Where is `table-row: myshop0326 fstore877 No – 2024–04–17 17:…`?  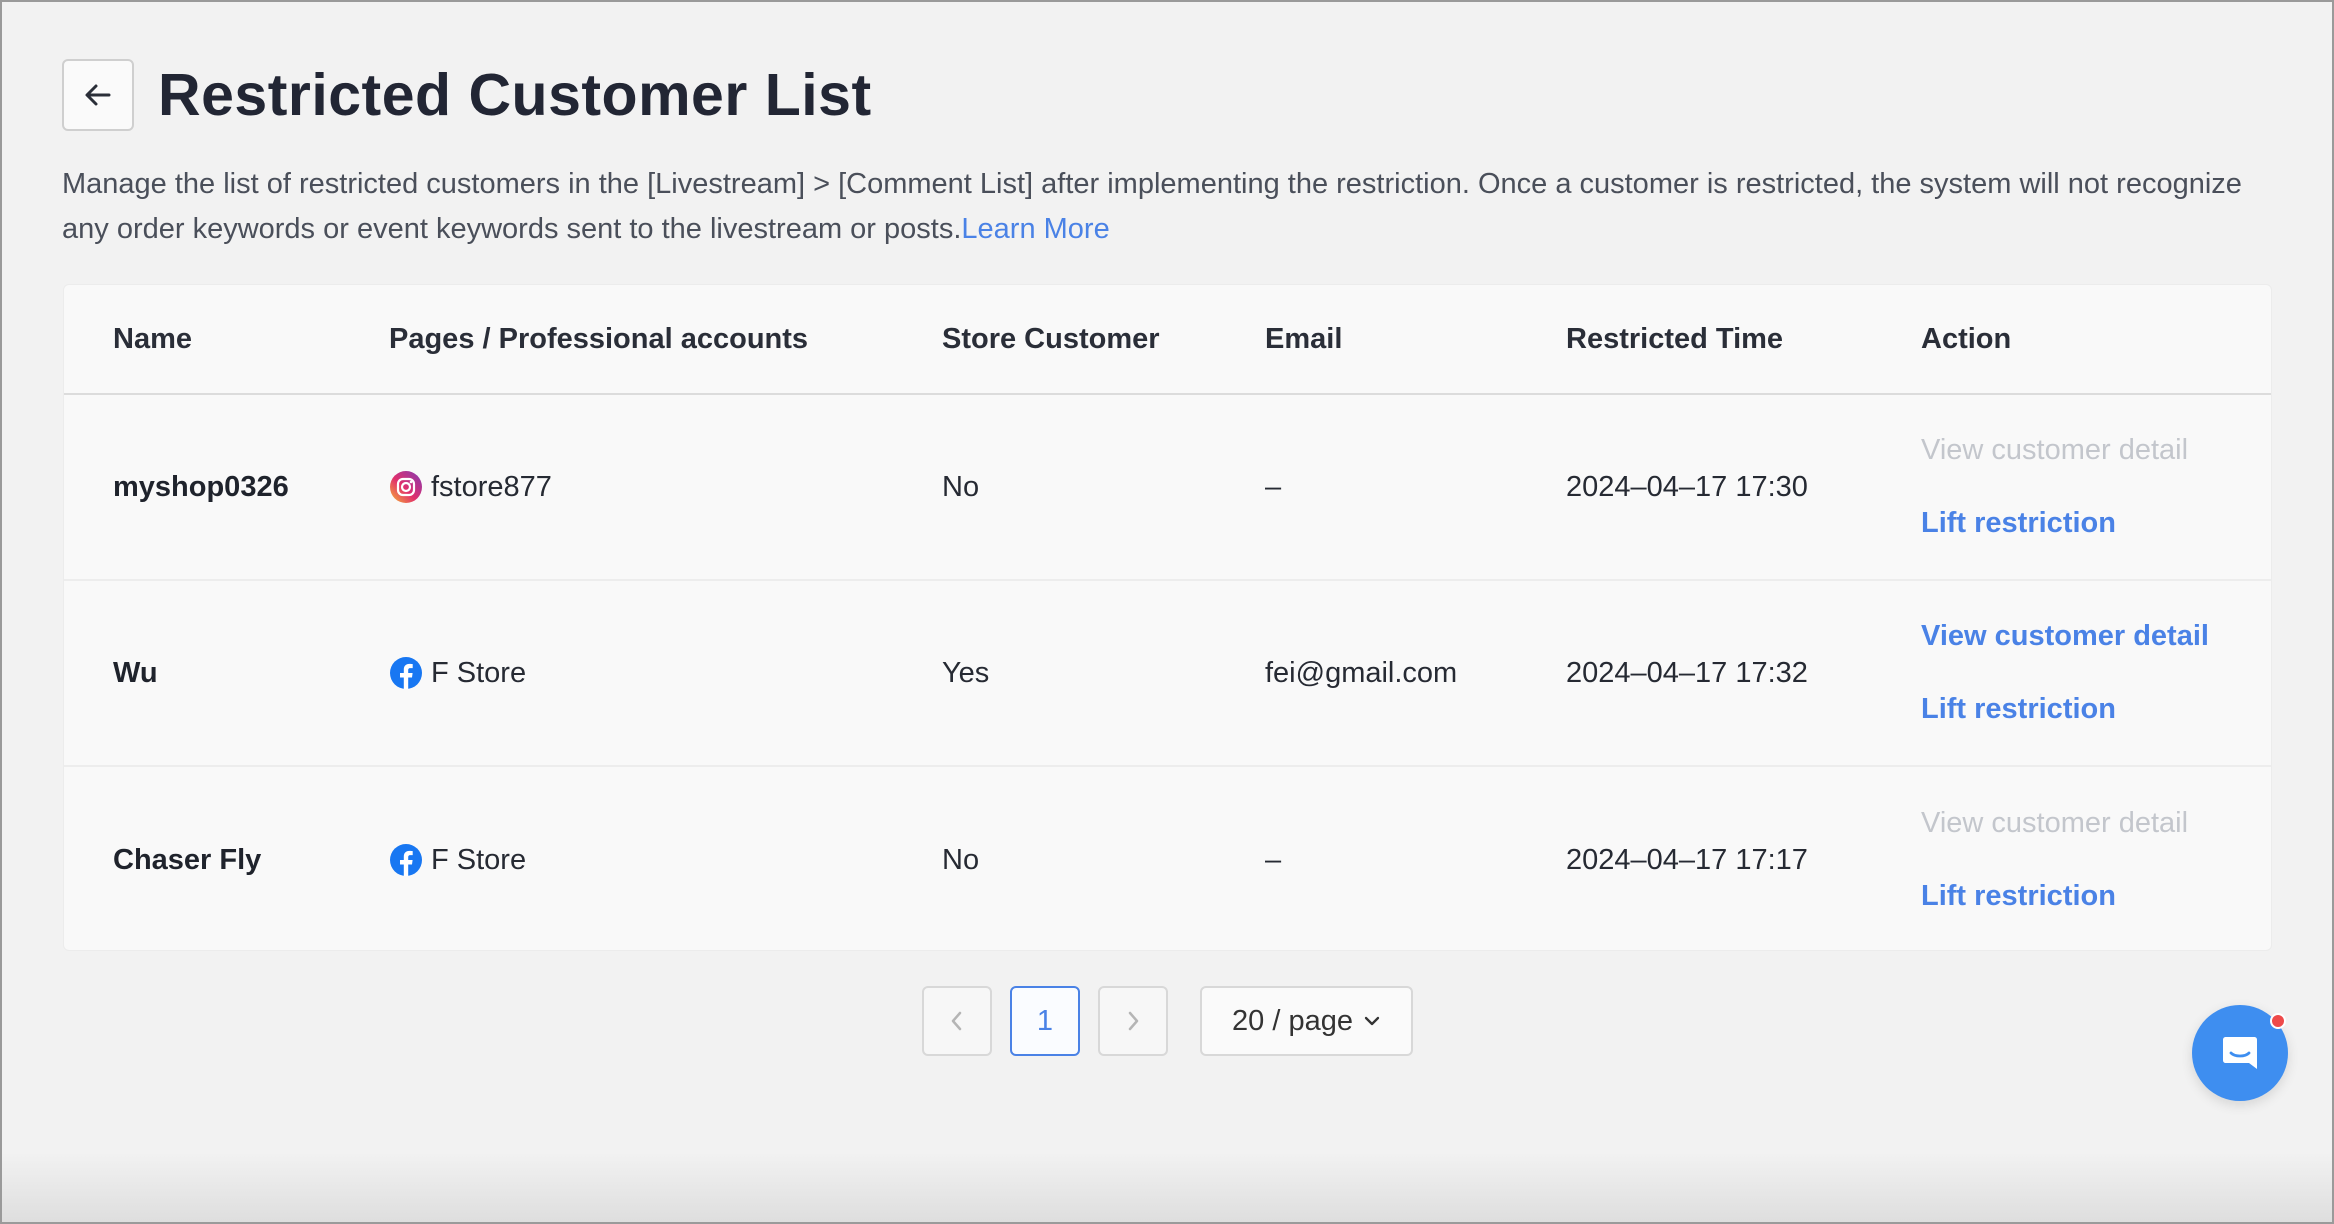
table-row: myshop0326 fstore877 No – 2024–04–17 17:… is located at coordinates (1167, 488).